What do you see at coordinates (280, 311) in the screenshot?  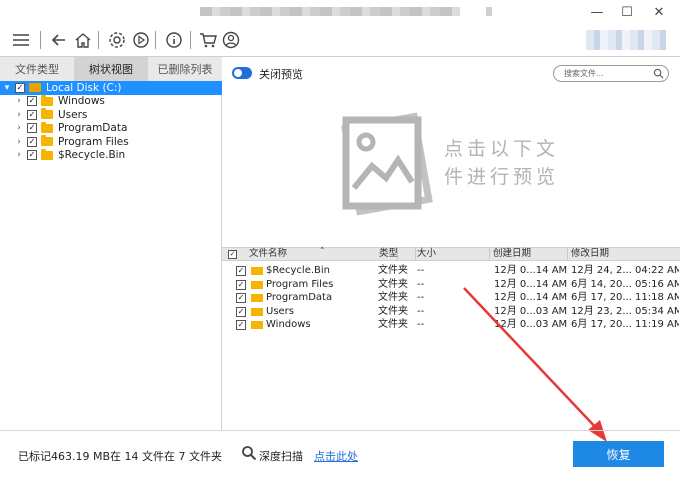 I see `row-name: Users` at bounding box center [280, 311].